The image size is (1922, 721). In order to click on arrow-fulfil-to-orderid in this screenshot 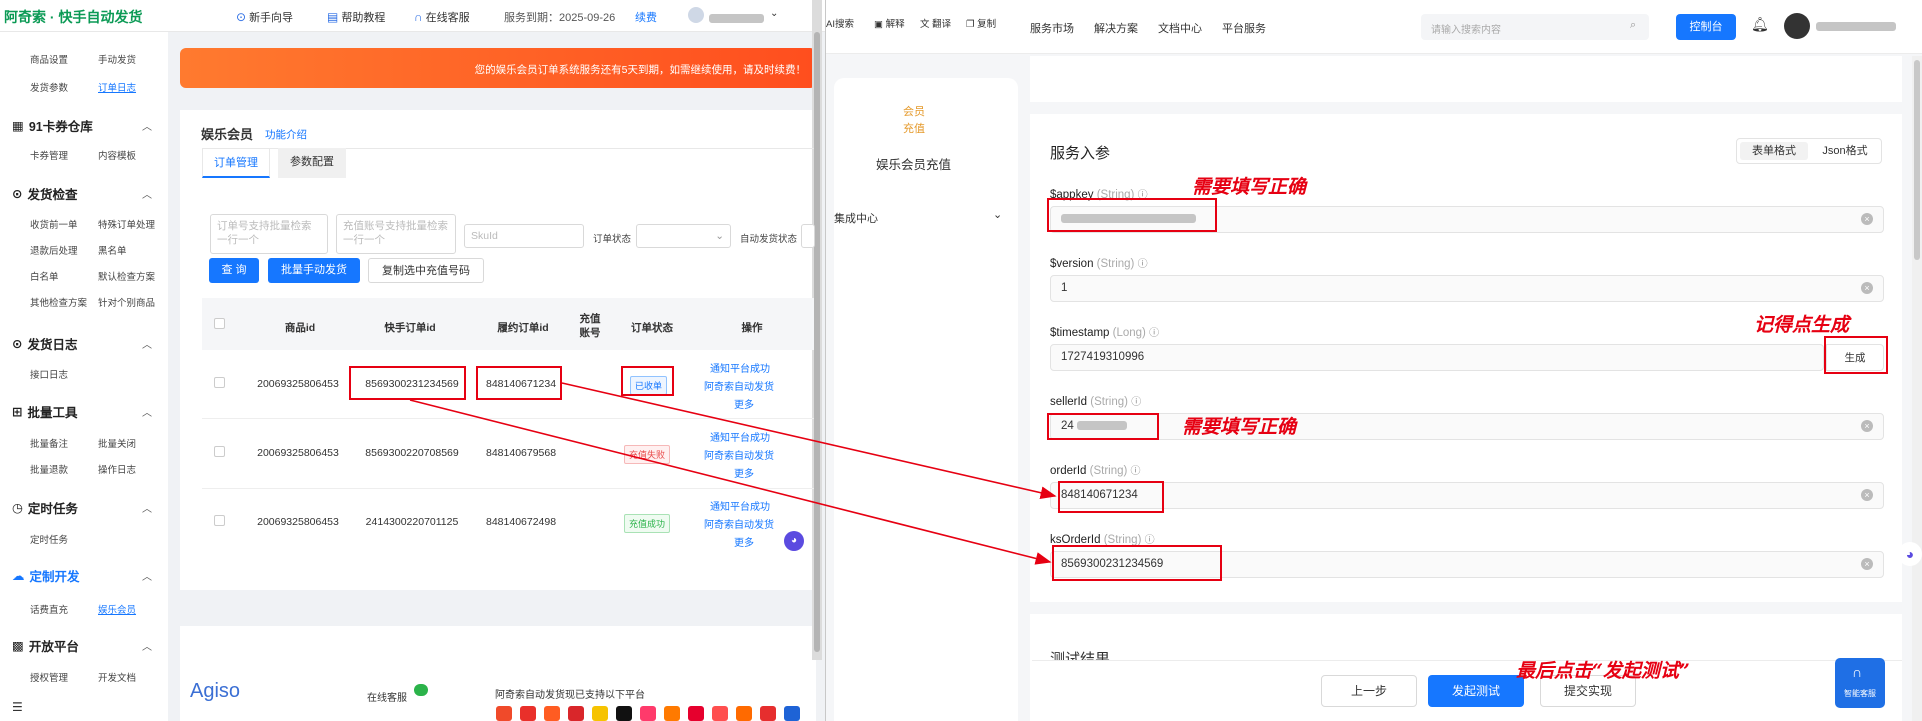, I will do `click(809, 441)`.